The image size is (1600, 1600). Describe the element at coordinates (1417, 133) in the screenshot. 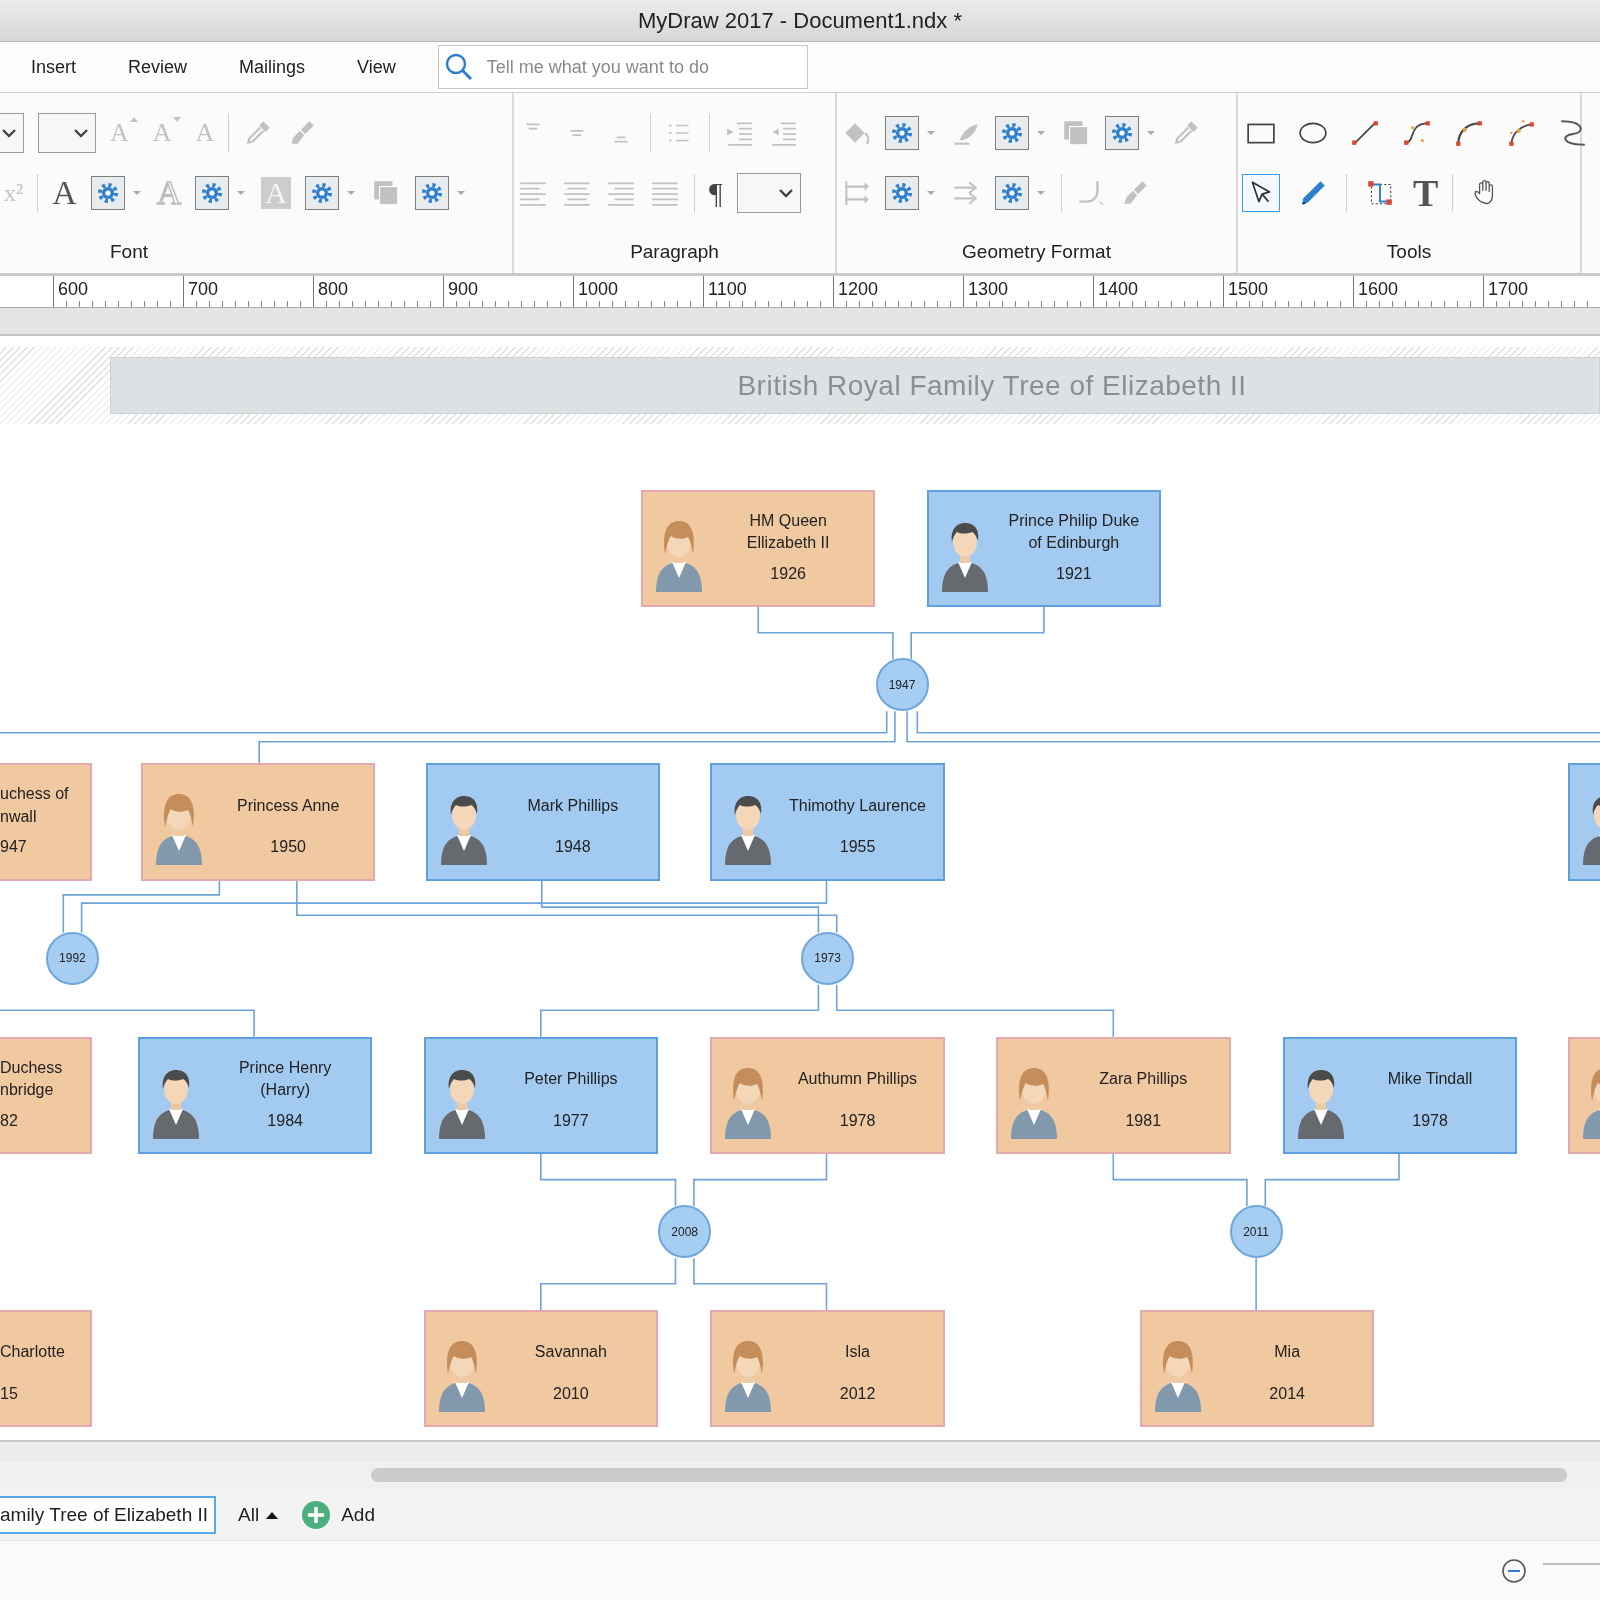

I see `bezier-curve-icon` at that location.